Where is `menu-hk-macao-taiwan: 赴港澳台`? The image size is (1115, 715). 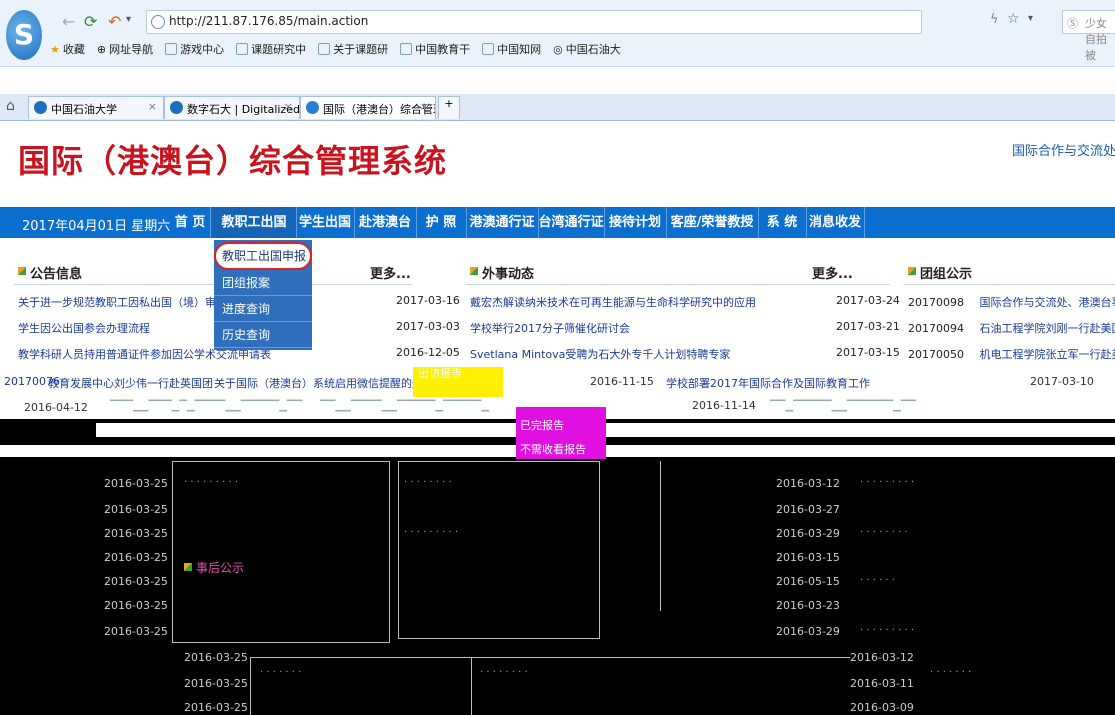 menu-hk-macao-taiwan: 赴港澳台 is located at coordinates (385, 222).